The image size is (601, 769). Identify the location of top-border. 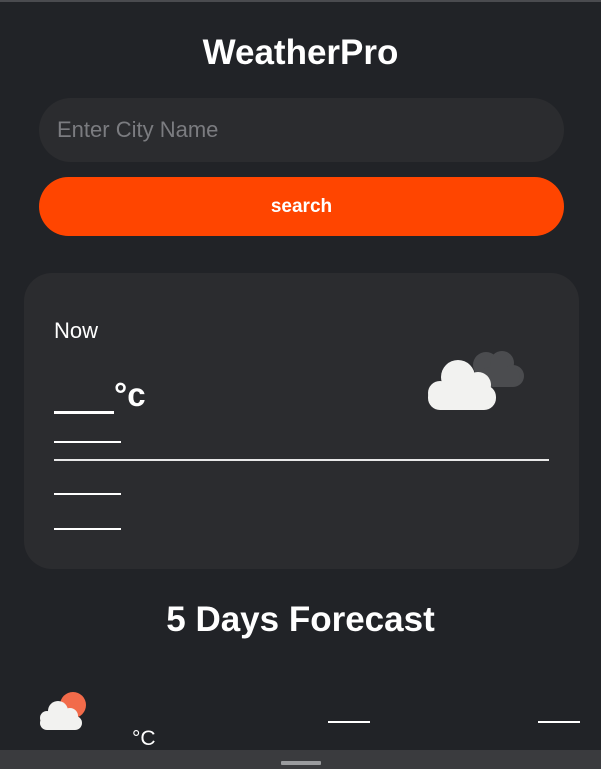
(300, 1).